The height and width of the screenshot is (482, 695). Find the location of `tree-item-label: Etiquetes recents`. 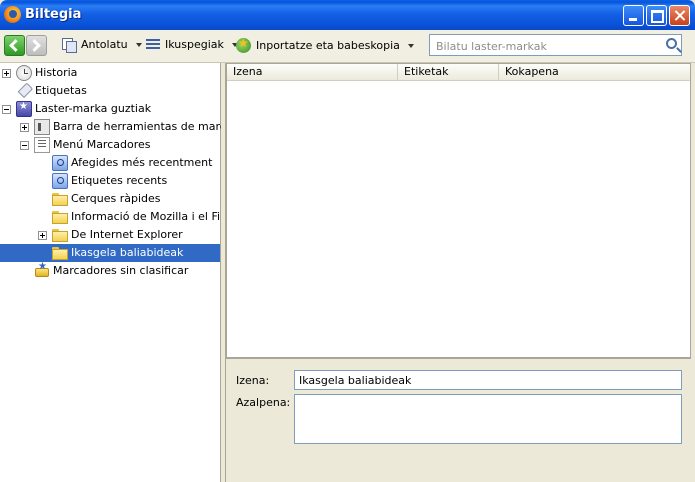

tree-item-label: Etiquetes recents is located at coordinates (119, 180).